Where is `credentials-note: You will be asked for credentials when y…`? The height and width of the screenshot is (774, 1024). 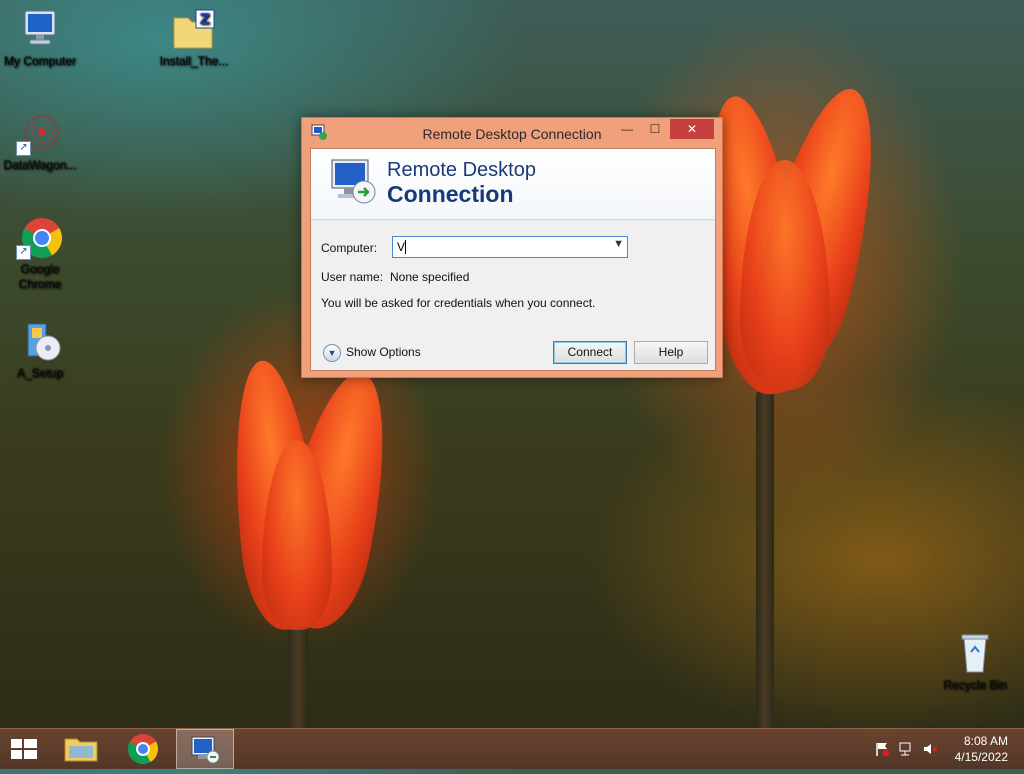 credentials-note: You will be asked for credentials when y… is located at coordinates (458, 303).